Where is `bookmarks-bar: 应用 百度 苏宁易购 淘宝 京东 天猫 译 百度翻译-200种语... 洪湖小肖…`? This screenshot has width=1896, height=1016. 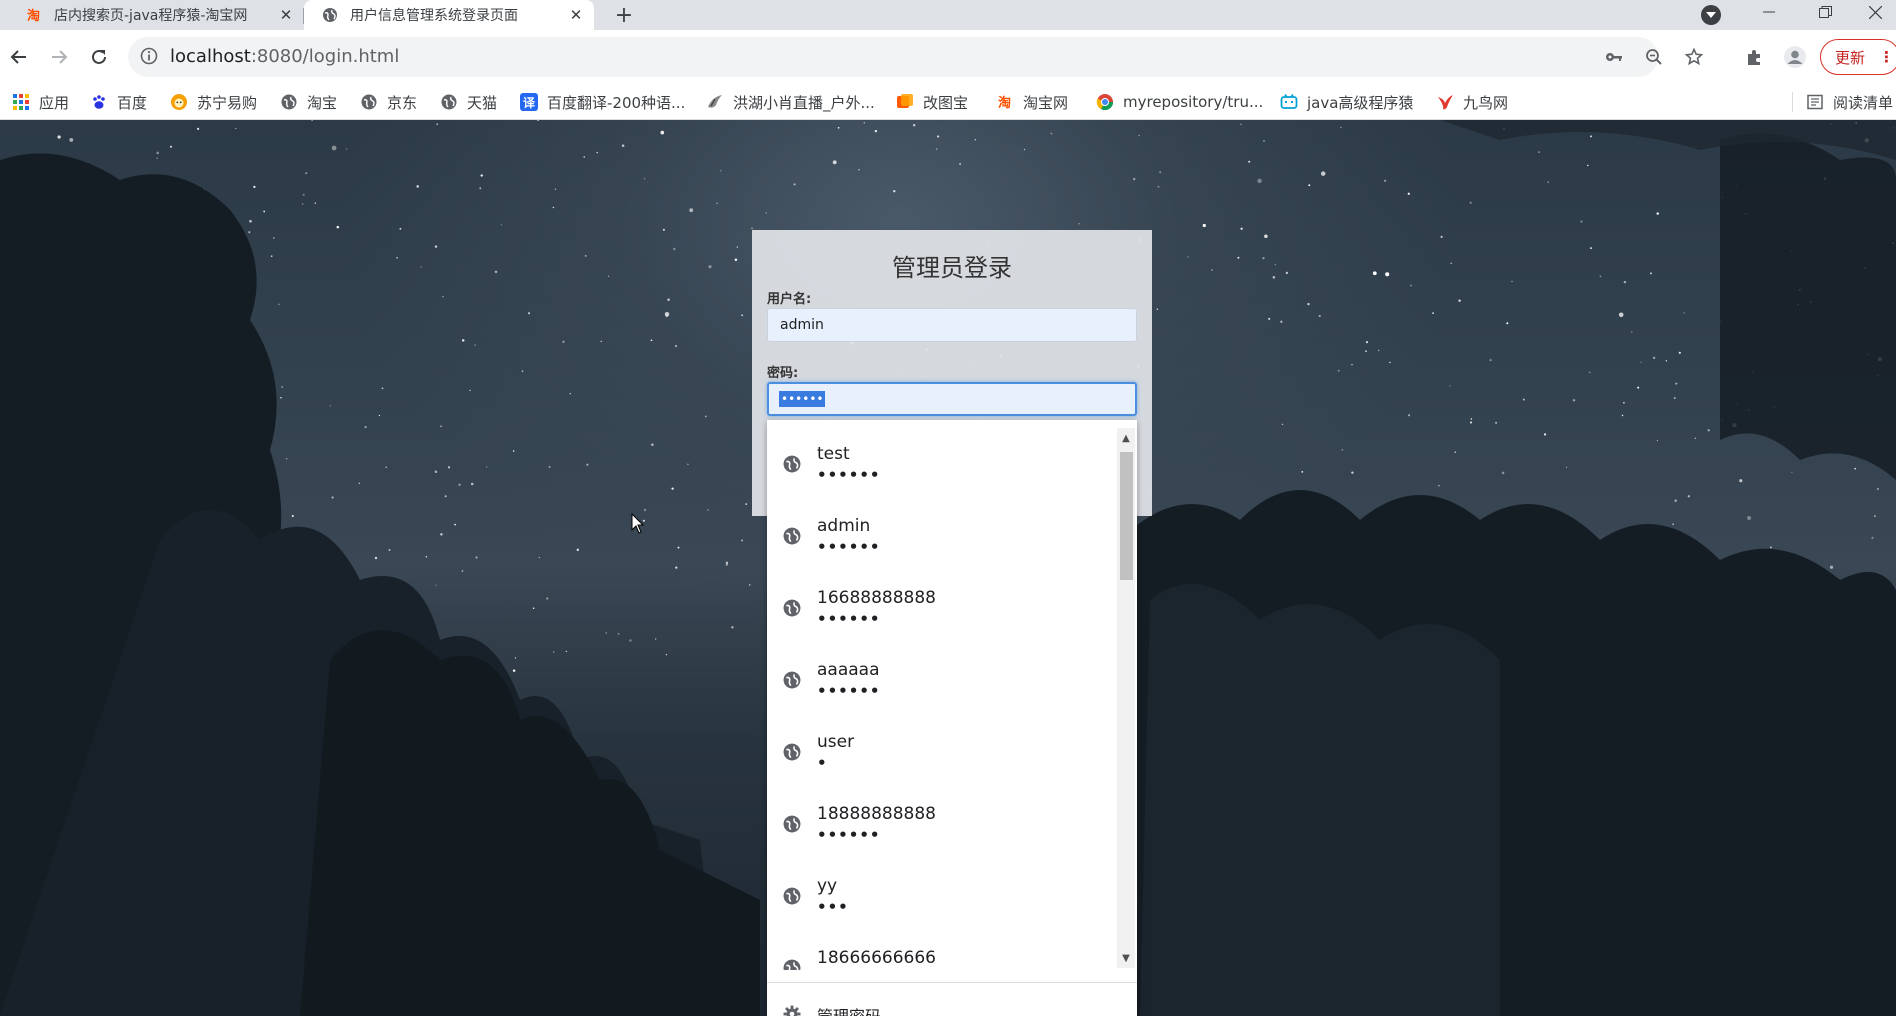 bookmarks-bar: 应用 百度 苏宁易购 淘宝 京东 天猫 译 百度翻译-200种语... 洪湖小肖… is located at coordinates (948, 102).